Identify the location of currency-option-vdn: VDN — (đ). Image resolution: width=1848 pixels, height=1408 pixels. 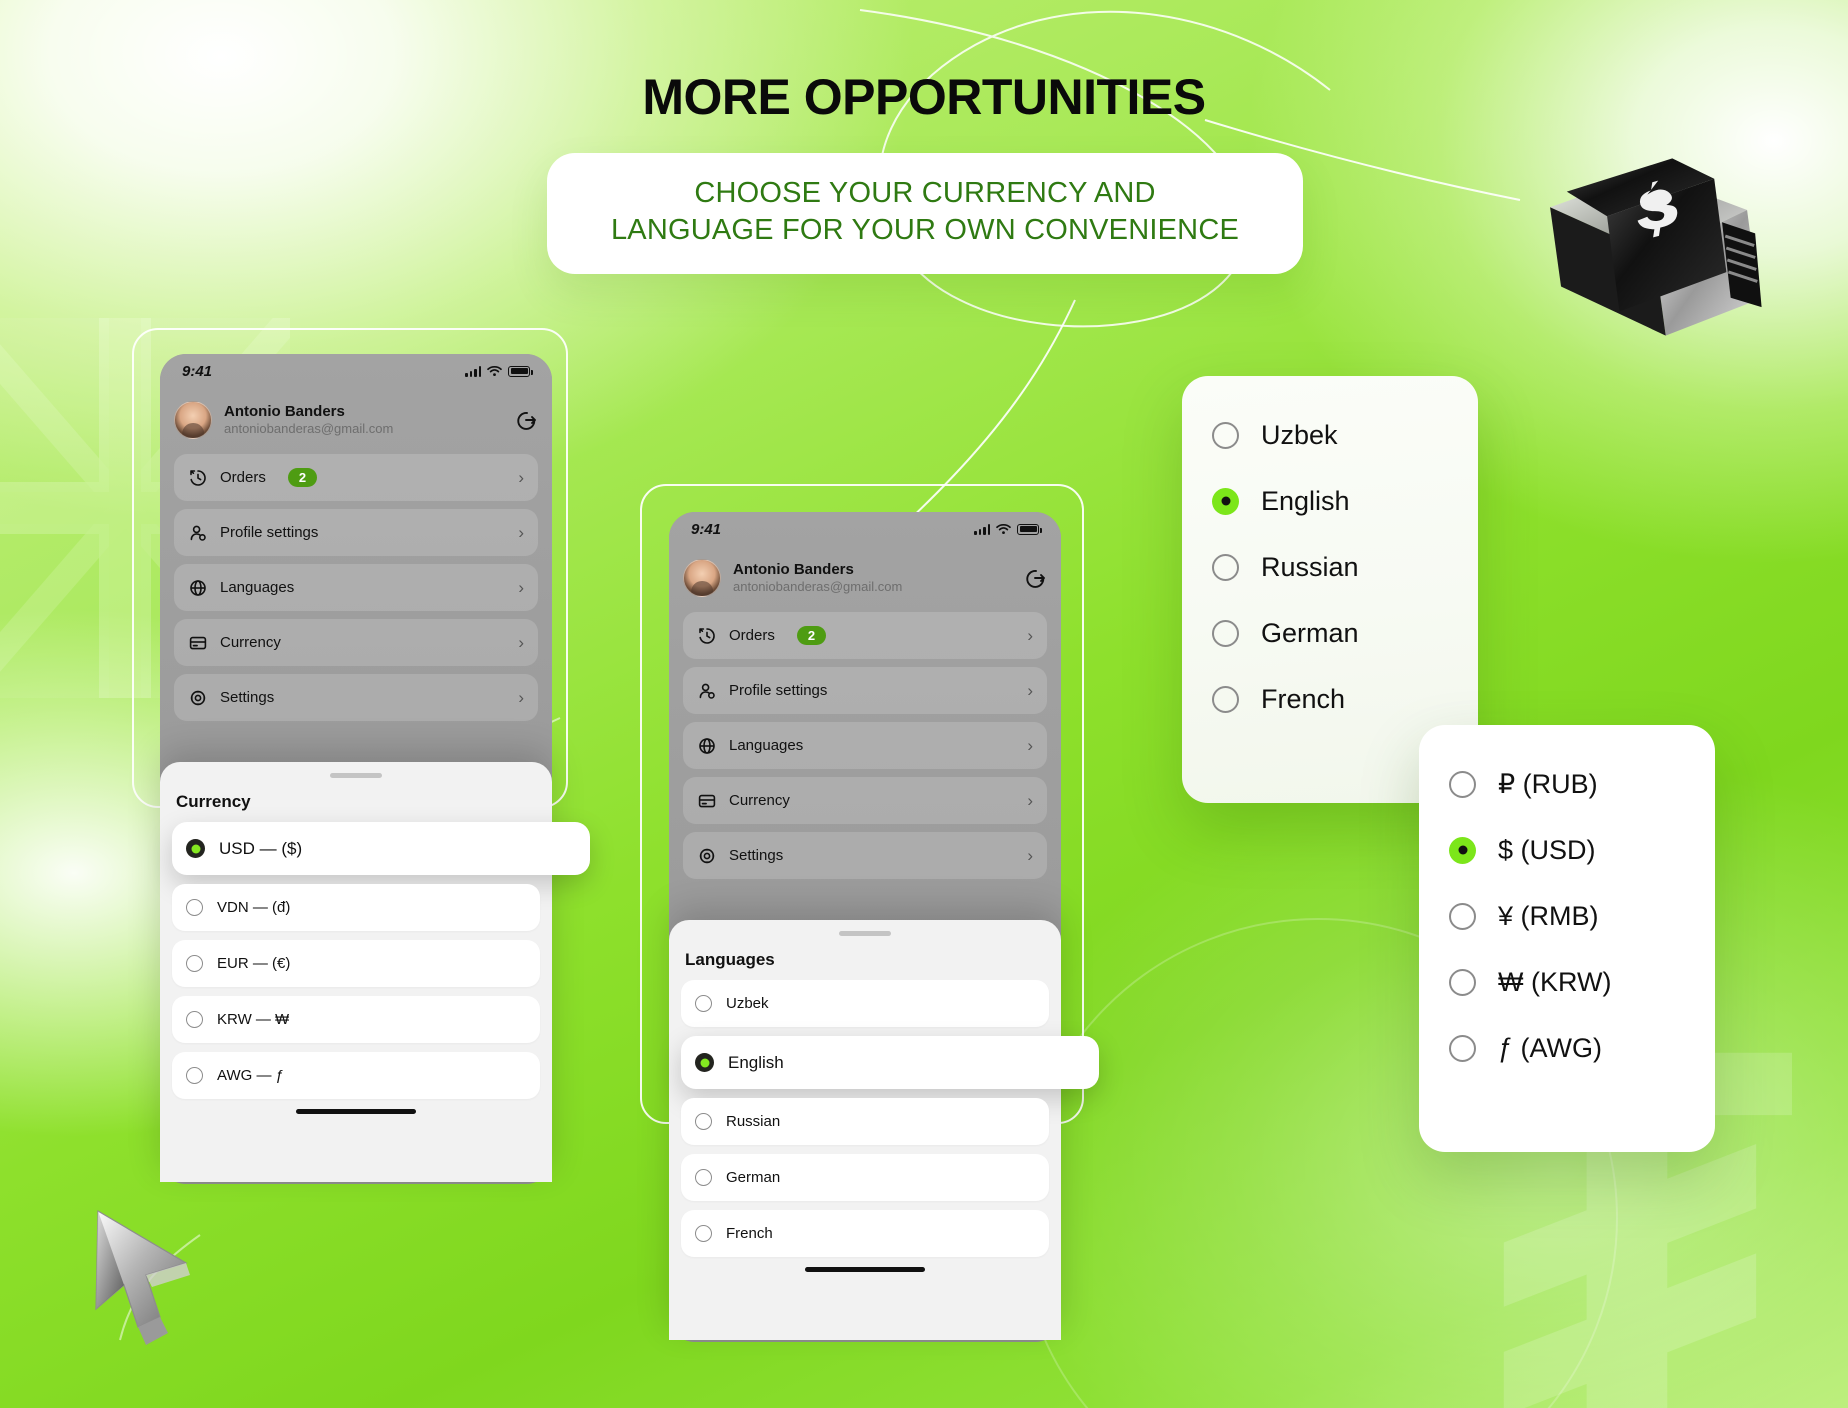
(356, 907).